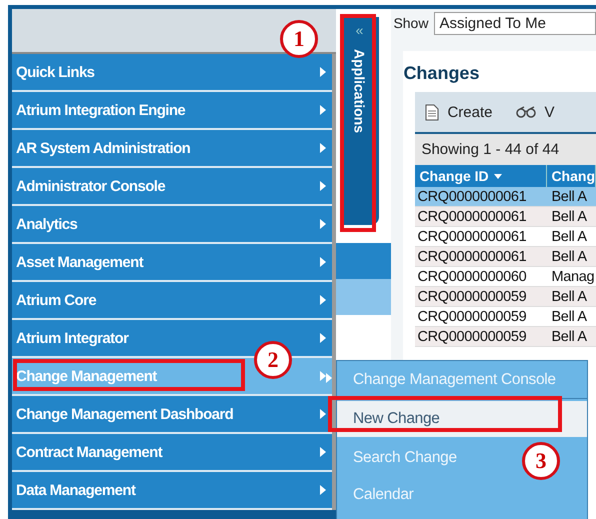 Image resolution: width=596 pixels, height=519 pixels. What do you see at coordinates (515, 23) in the screenshot?
I see `show-dropdown: Assigned To Me` at bounding box center [515, 23].